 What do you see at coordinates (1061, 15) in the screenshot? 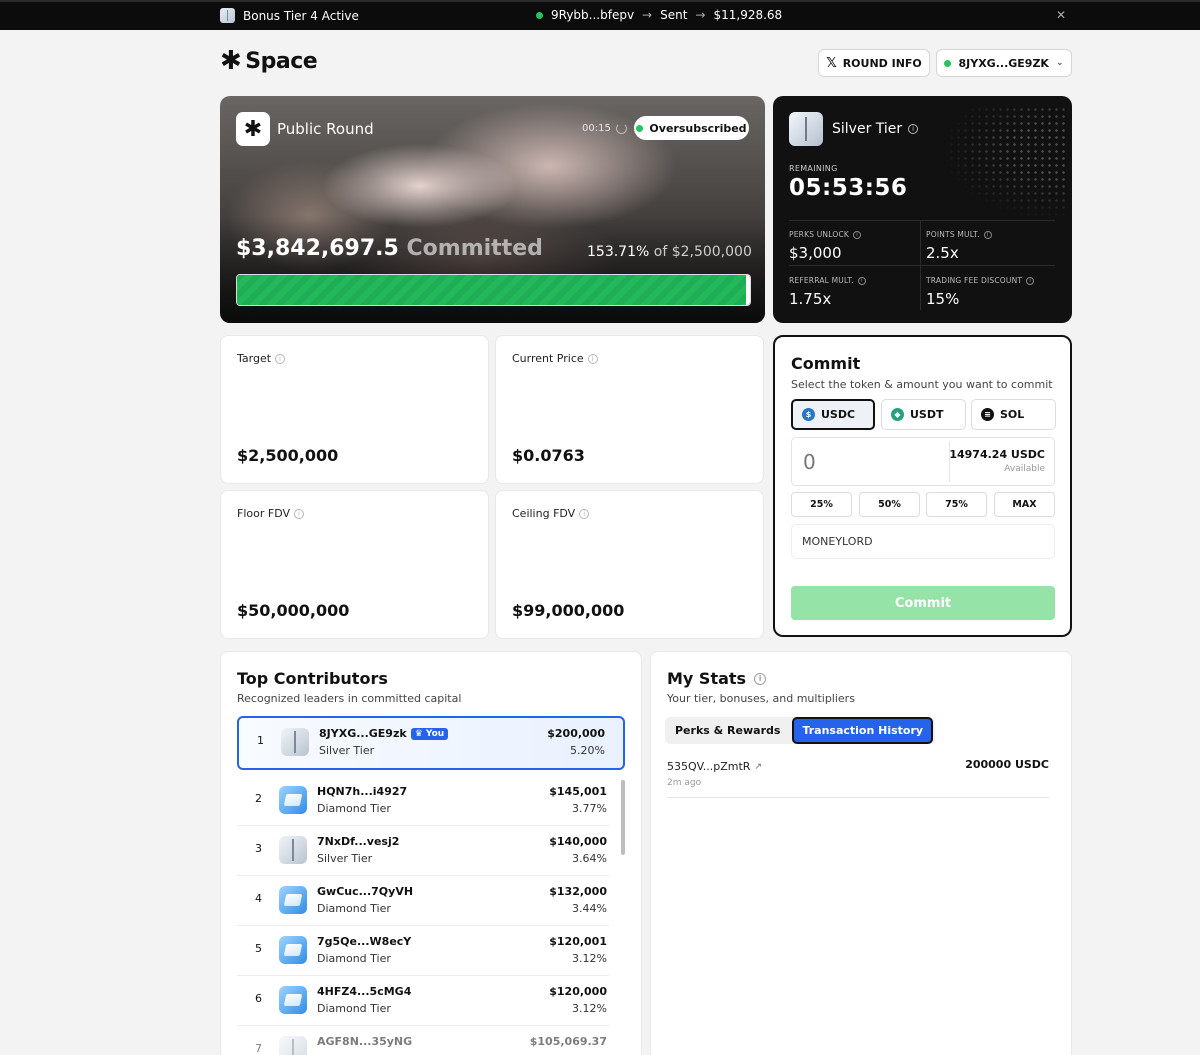
I see `close-icon: ✕` at bounding box center [1061, 15].